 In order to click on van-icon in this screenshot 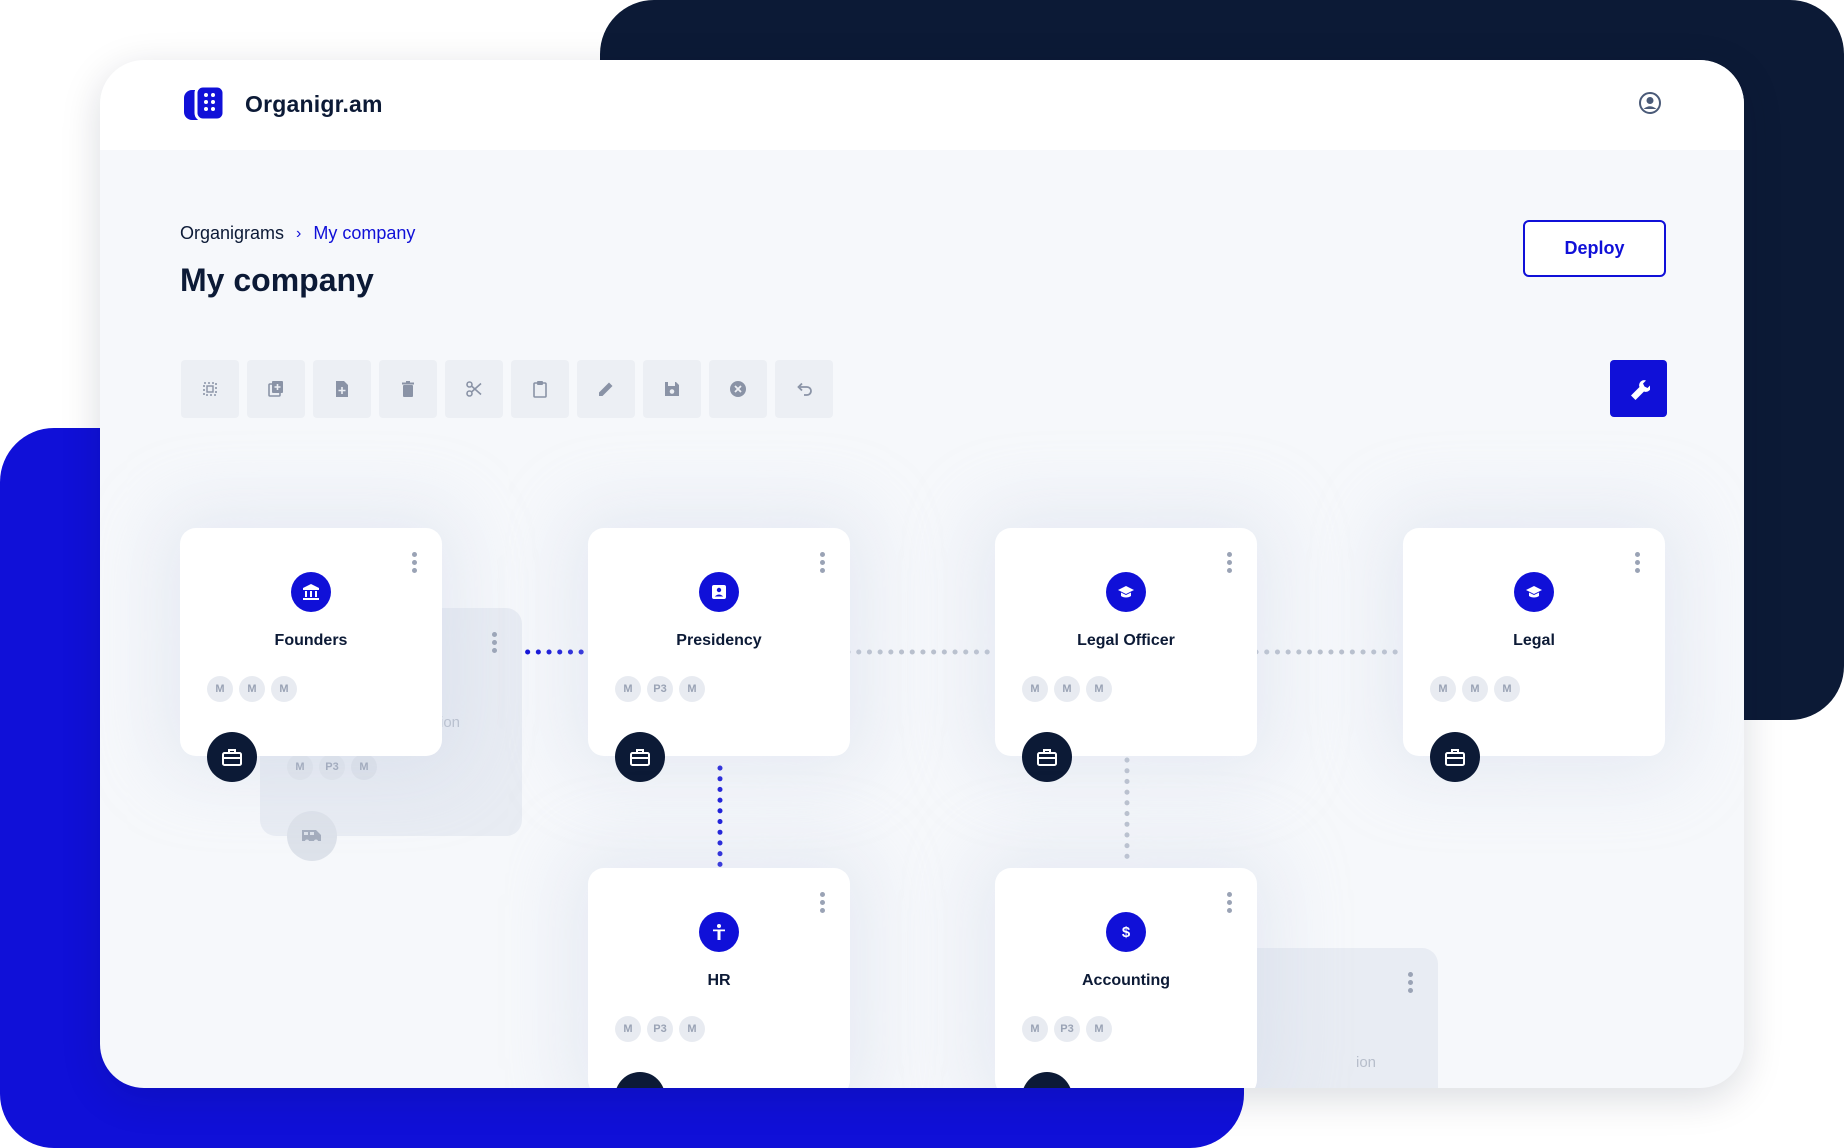, I will do `click(311, 837)`.